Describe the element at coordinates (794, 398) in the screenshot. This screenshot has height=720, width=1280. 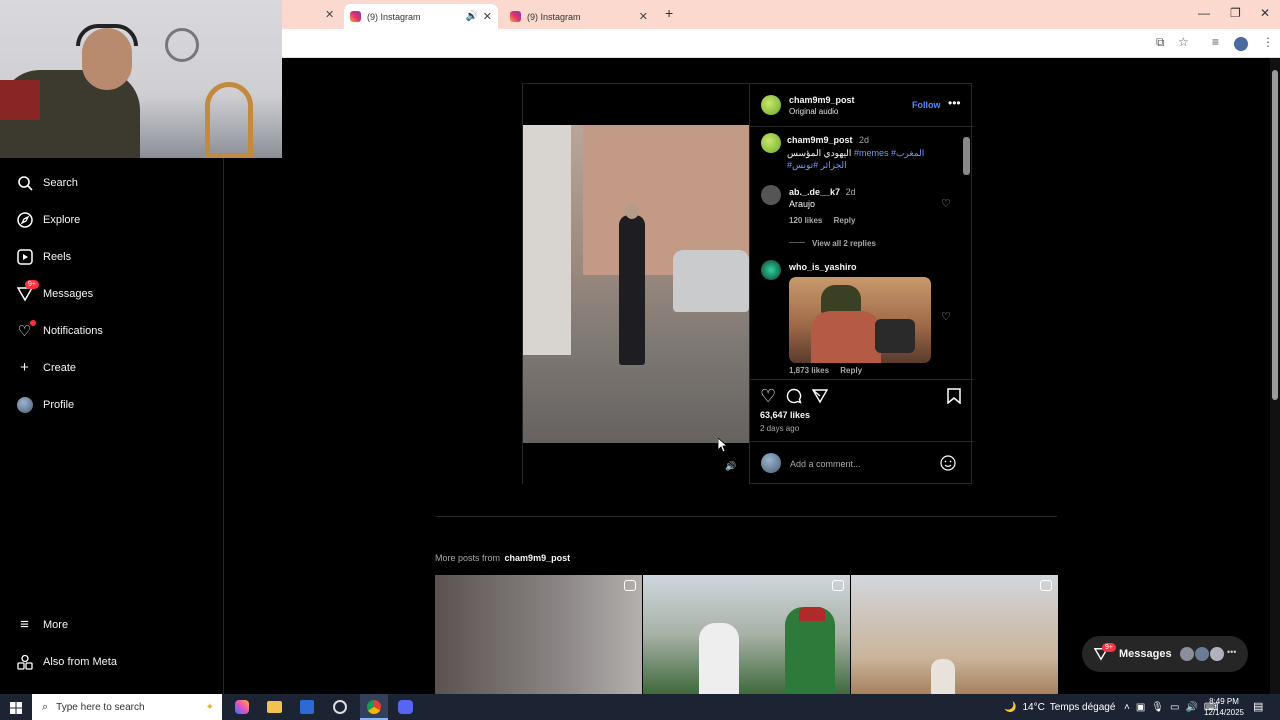
I see `comment-icon` at that location.